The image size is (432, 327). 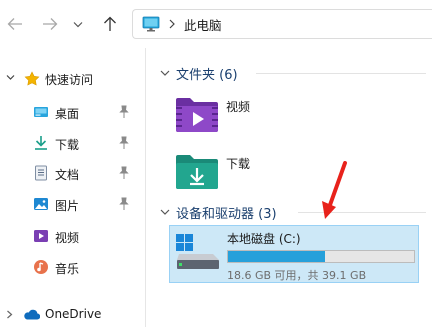 I want to click on document-icon, so click(x=41, y=173).